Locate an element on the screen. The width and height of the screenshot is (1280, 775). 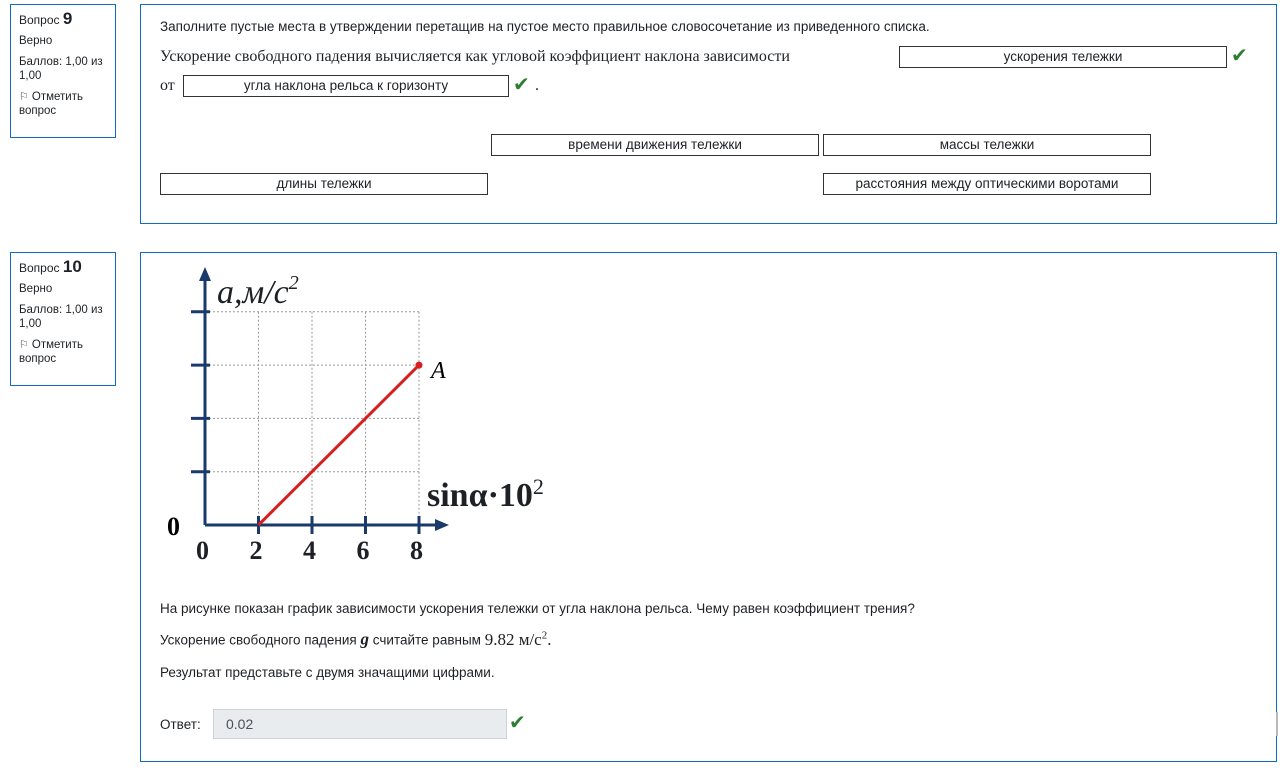
q9-score: Баллов: 1,00 из 1,00 is located at coordinates (61, 69).